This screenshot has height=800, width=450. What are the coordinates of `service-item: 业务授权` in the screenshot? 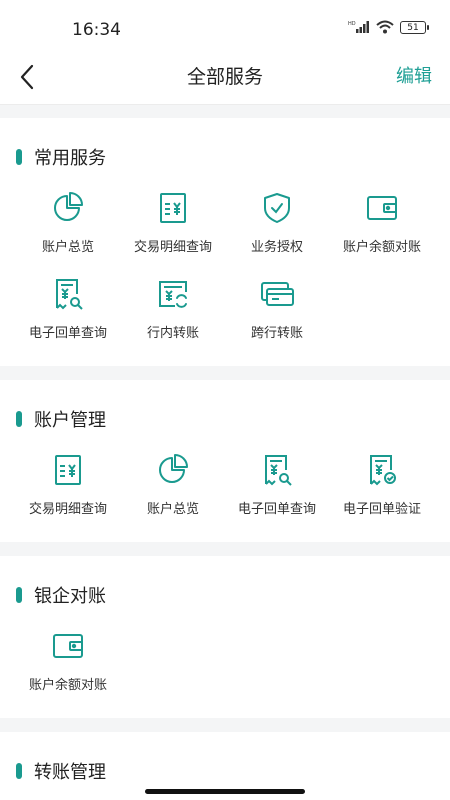 It's located at (277, 233).